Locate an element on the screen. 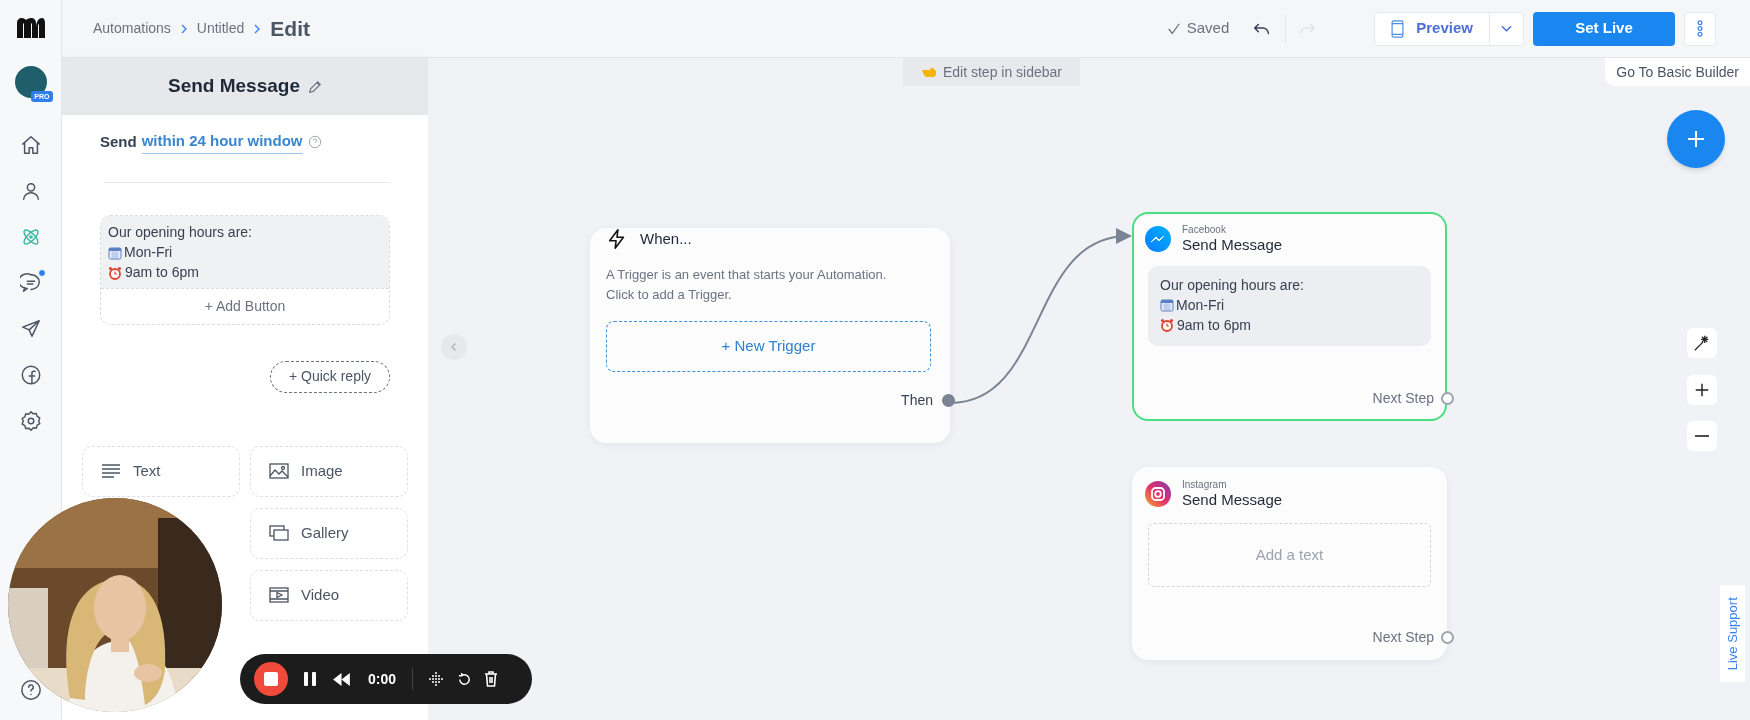  block-tile: Image is located at coordinates (329, 471).